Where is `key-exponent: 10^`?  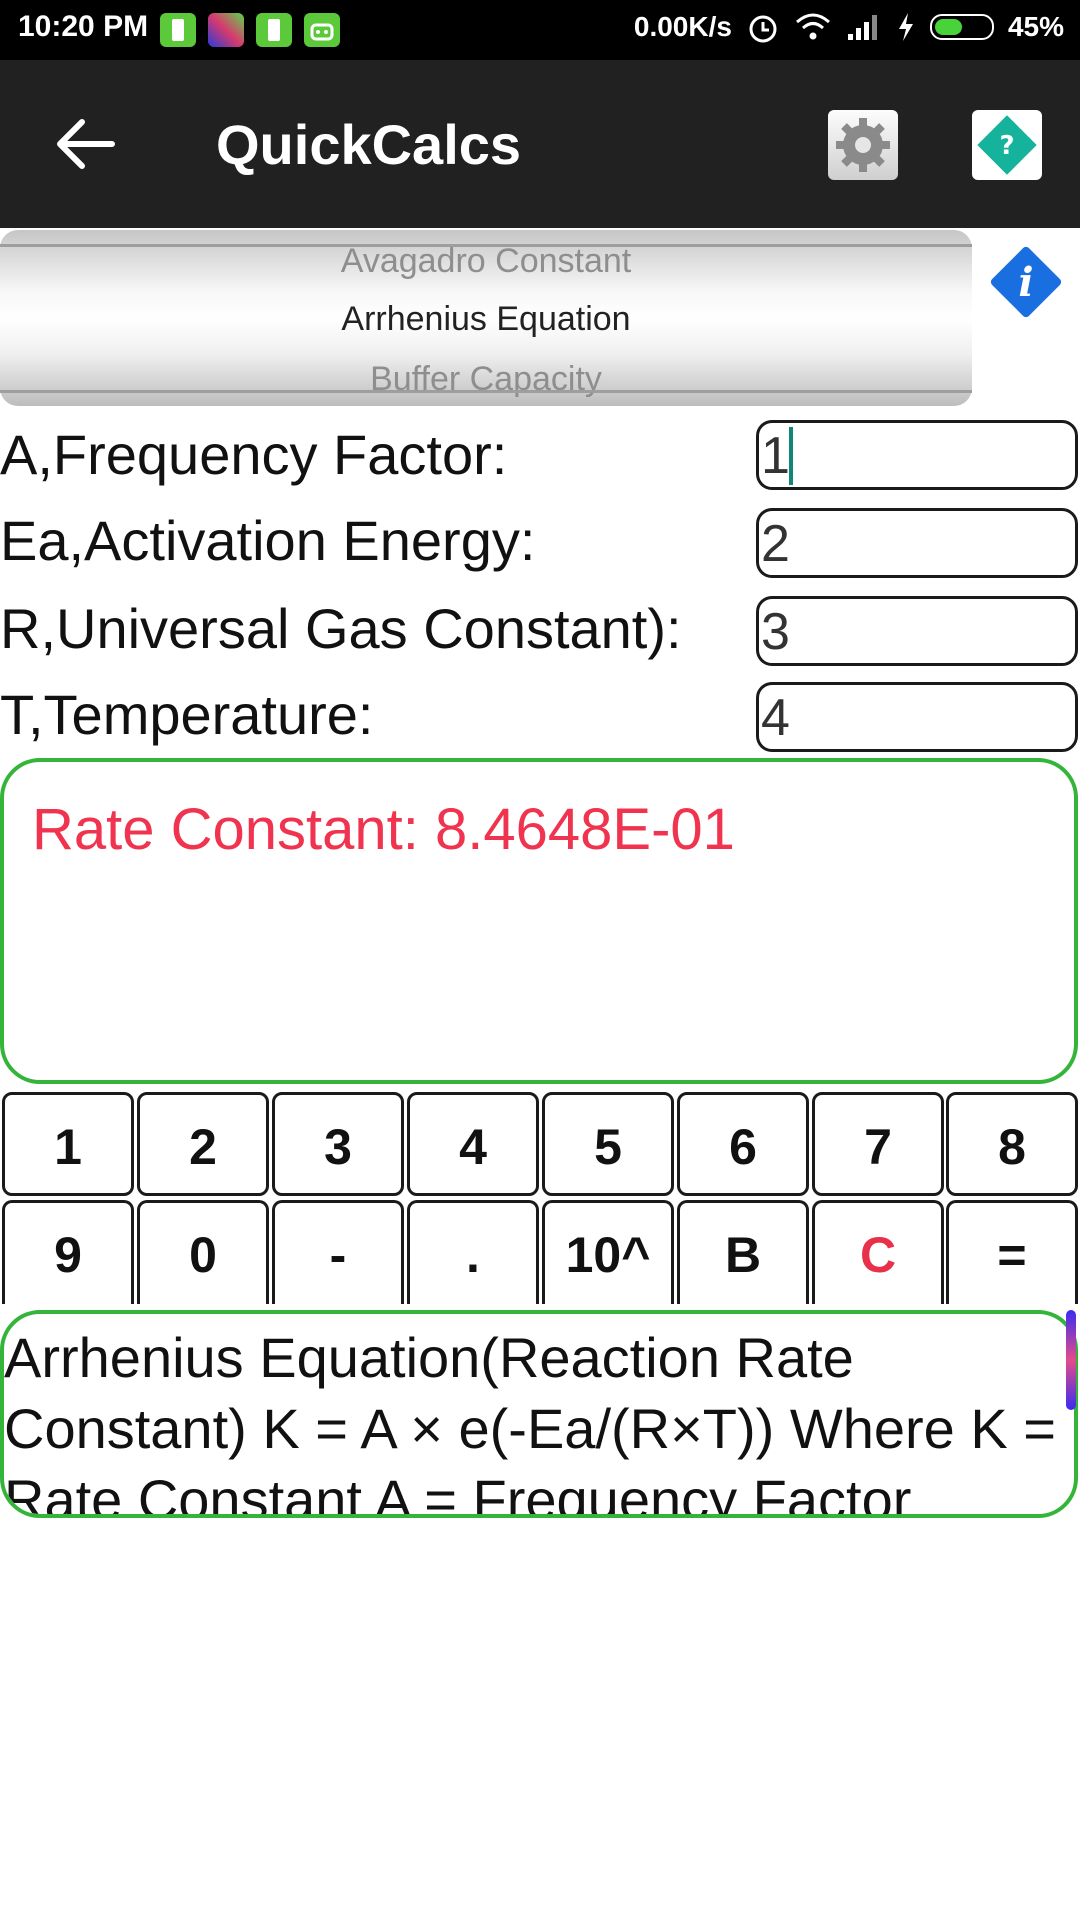 key-exponent: 10^ is located at coordinates (608, 1252).